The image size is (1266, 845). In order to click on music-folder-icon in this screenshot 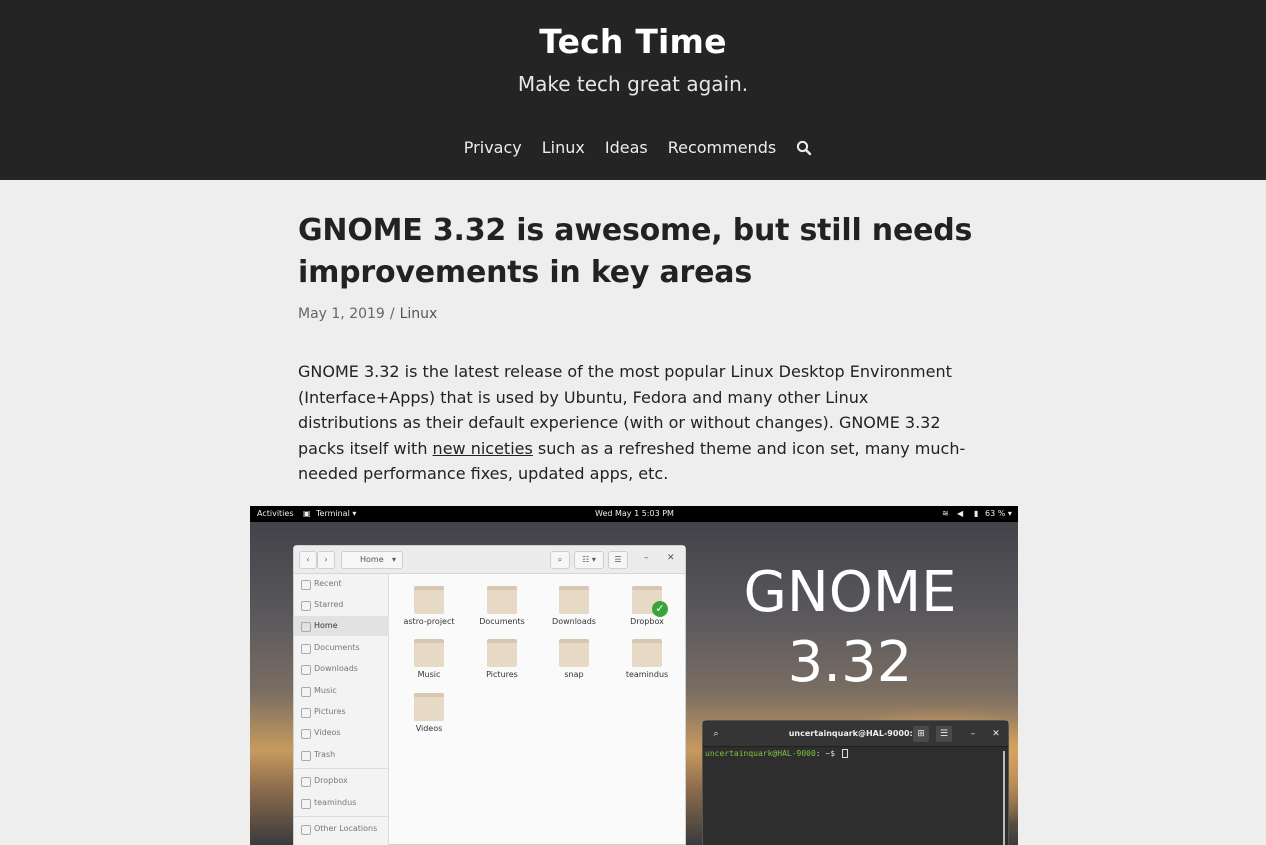, I will do `click(429, 653)`.